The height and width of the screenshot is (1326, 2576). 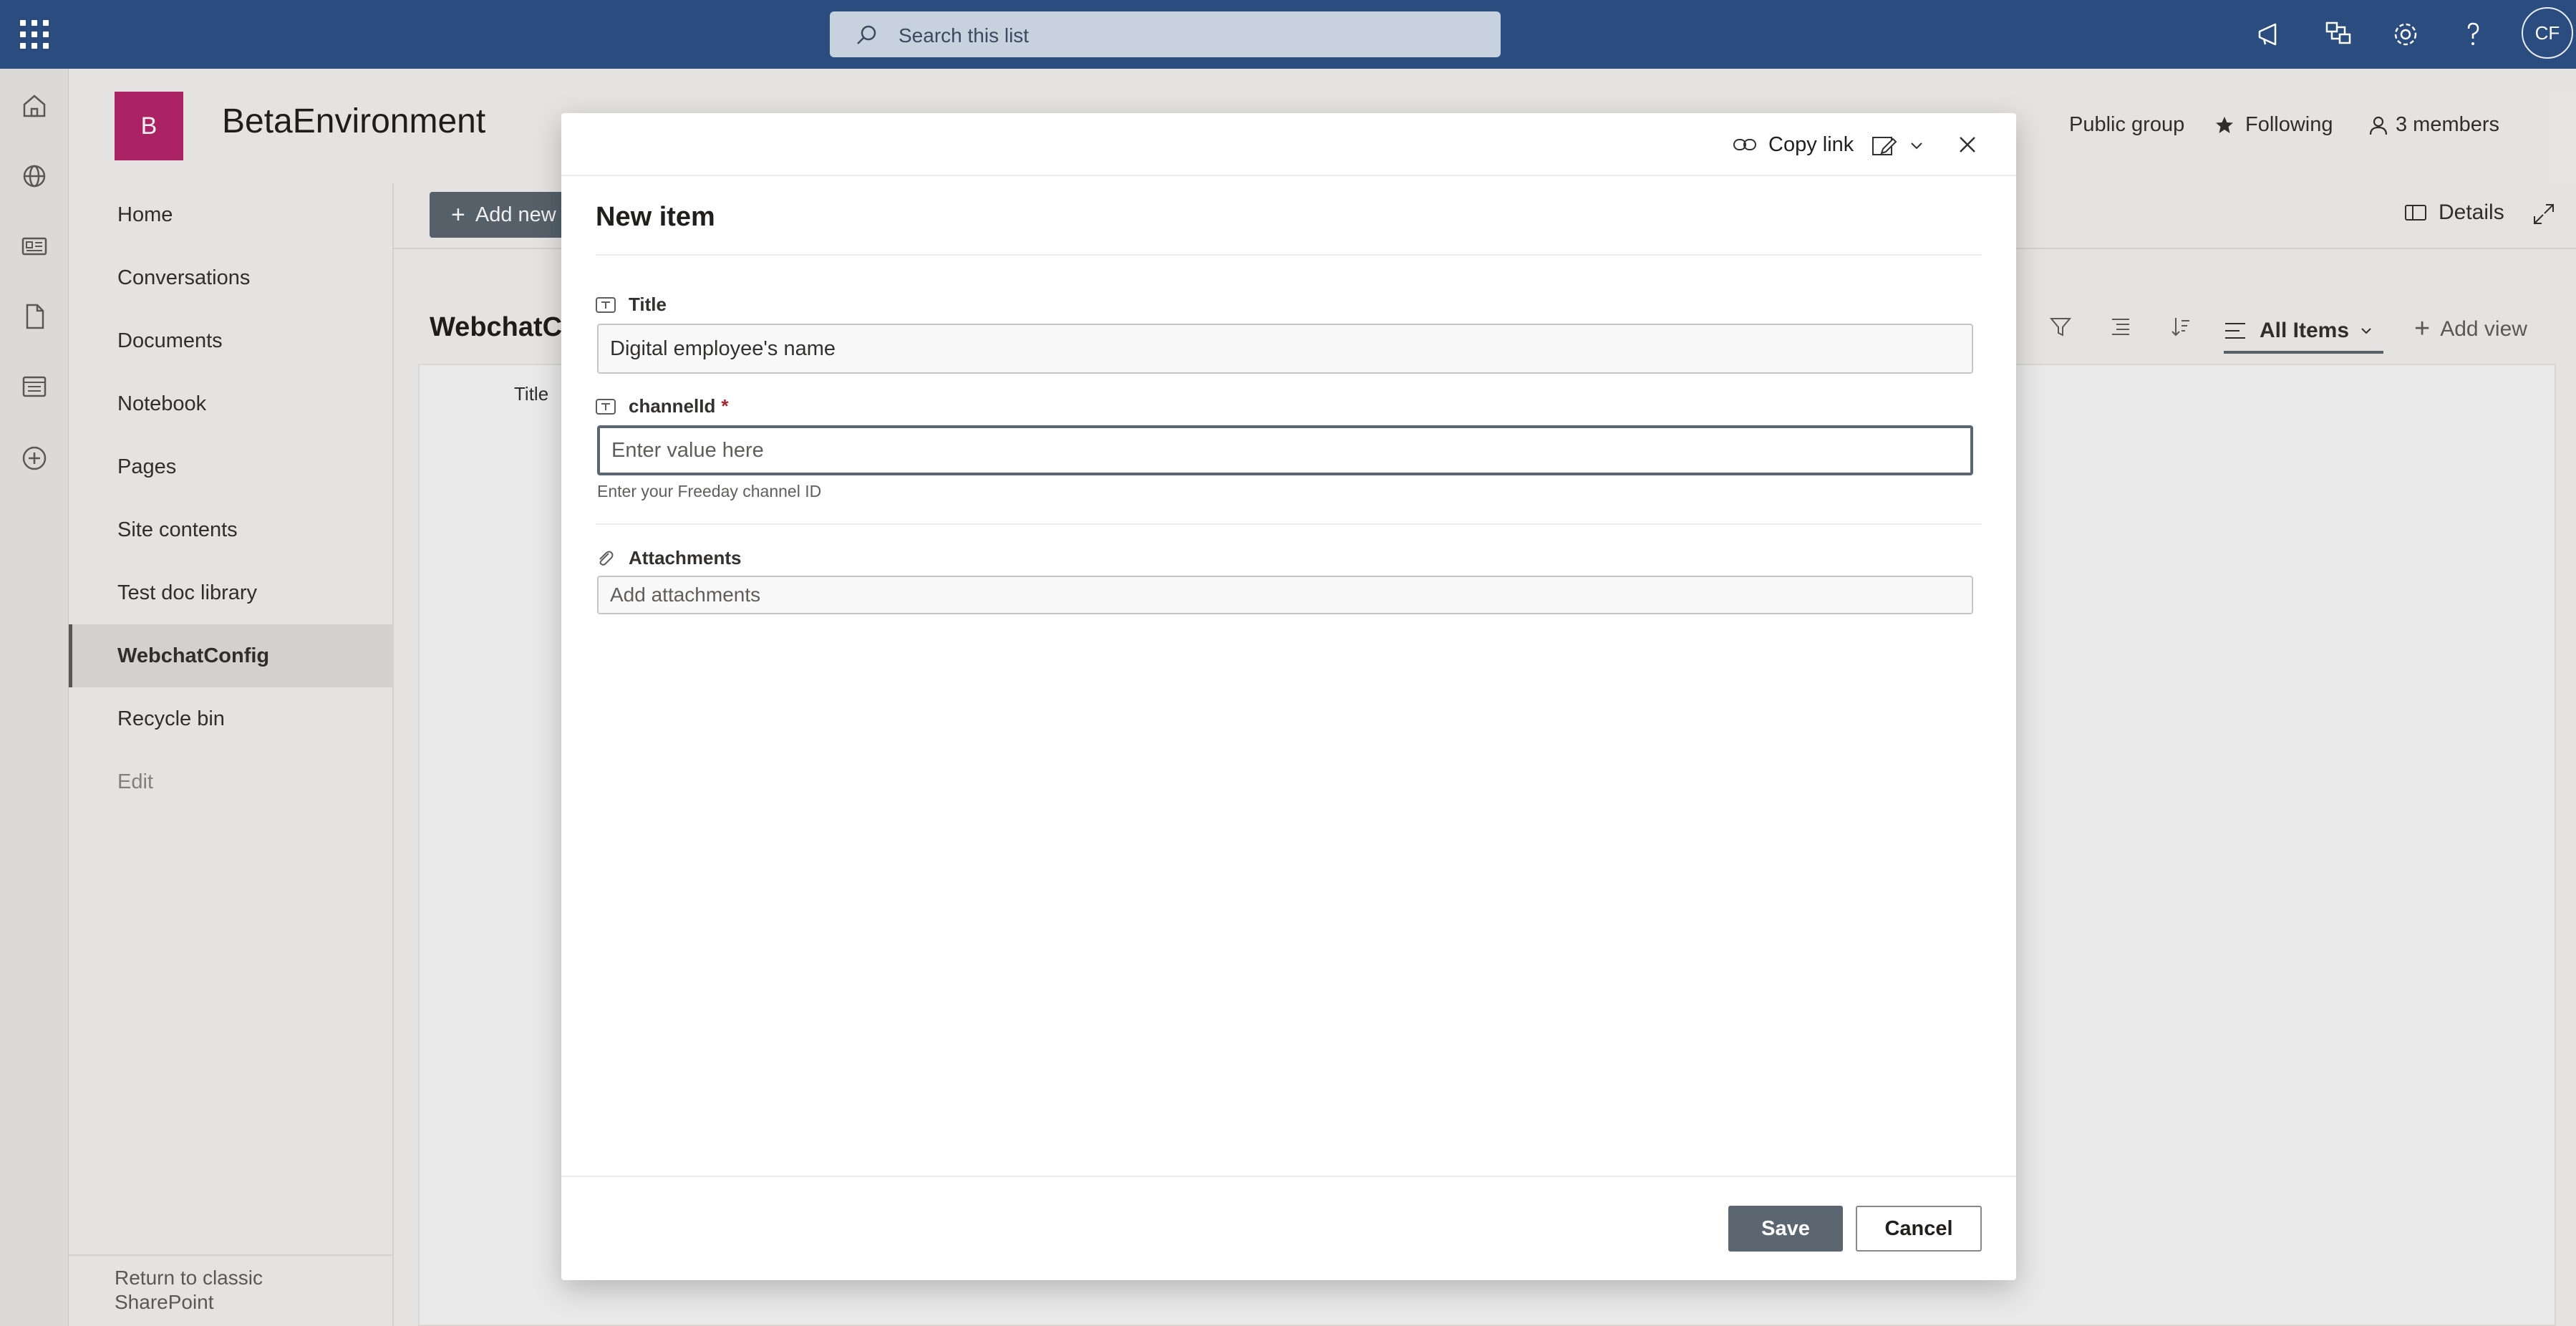 What do you see at coordinates (710, 491) in the screenshot?
I see `channelid-help-text: Enter your Freeday channel ID` at bounding box center [710, 491].